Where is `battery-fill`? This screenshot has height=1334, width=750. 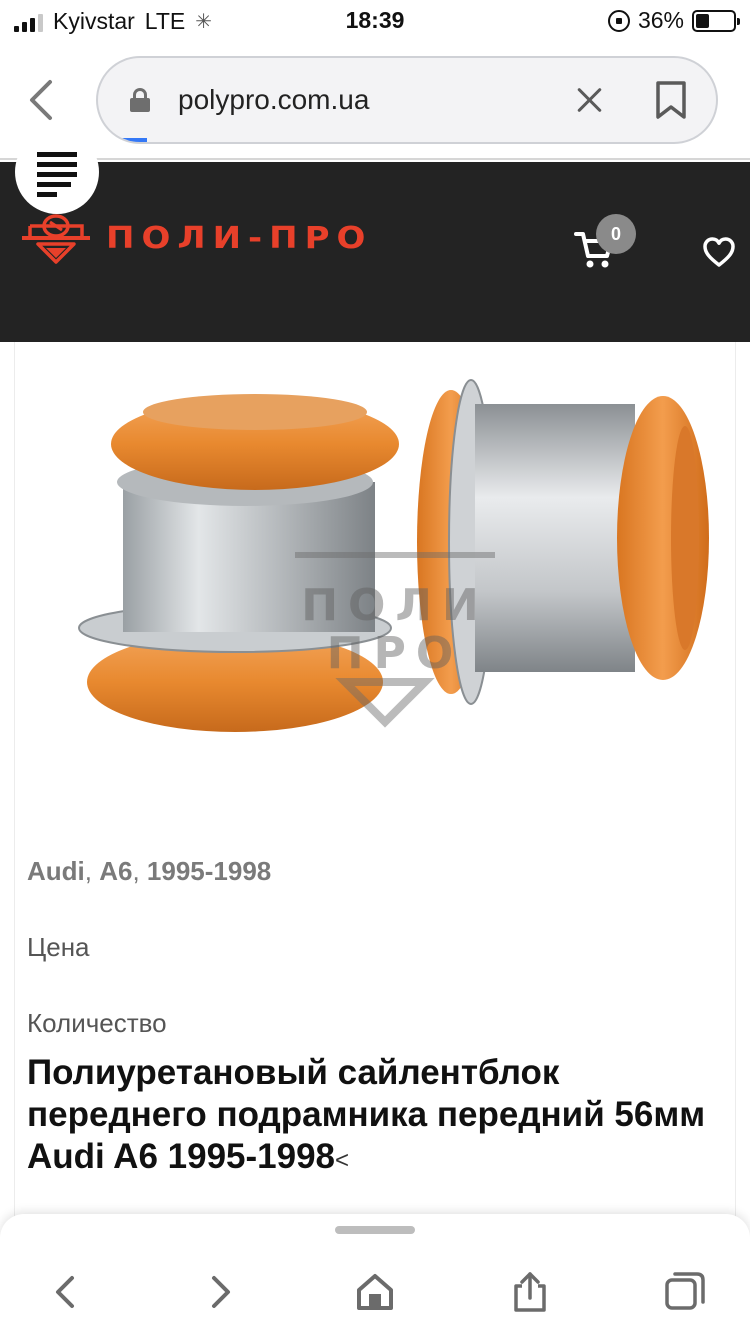
battery-fill is located at coordinates (702, 20).